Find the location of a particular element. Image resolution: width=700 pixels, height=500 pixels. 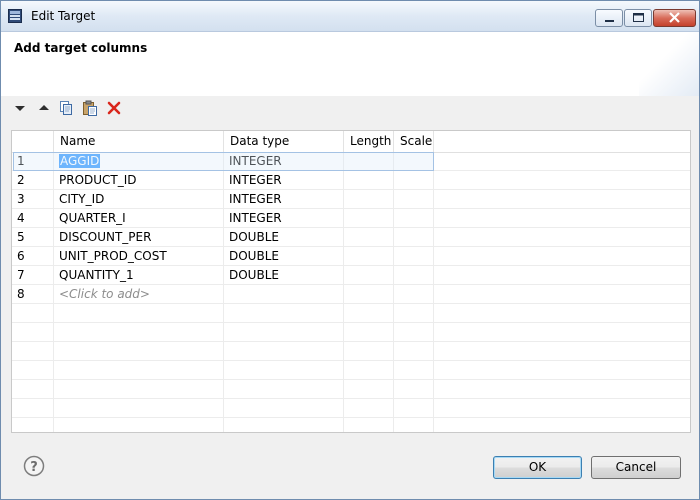

column-name-cell: DISCOUNT_PER is located at coordinates (139, 237).